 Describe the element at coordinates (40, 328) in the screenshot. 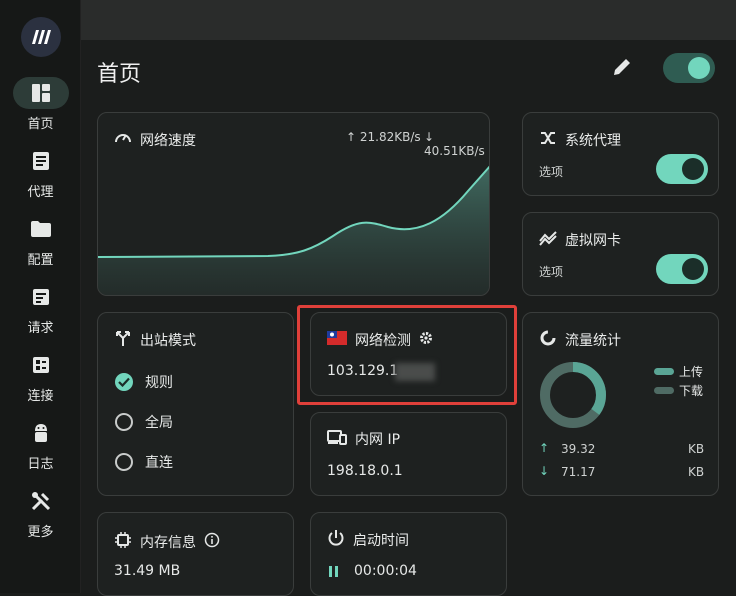

I see `sidebar-item-label: 请求` at that location.